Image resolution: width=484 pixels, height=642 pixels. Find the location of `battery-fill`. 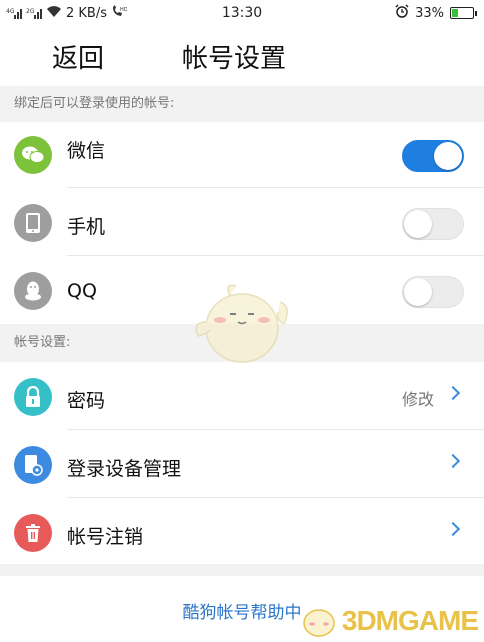

battery-fill is located at coordinates (455, 13).